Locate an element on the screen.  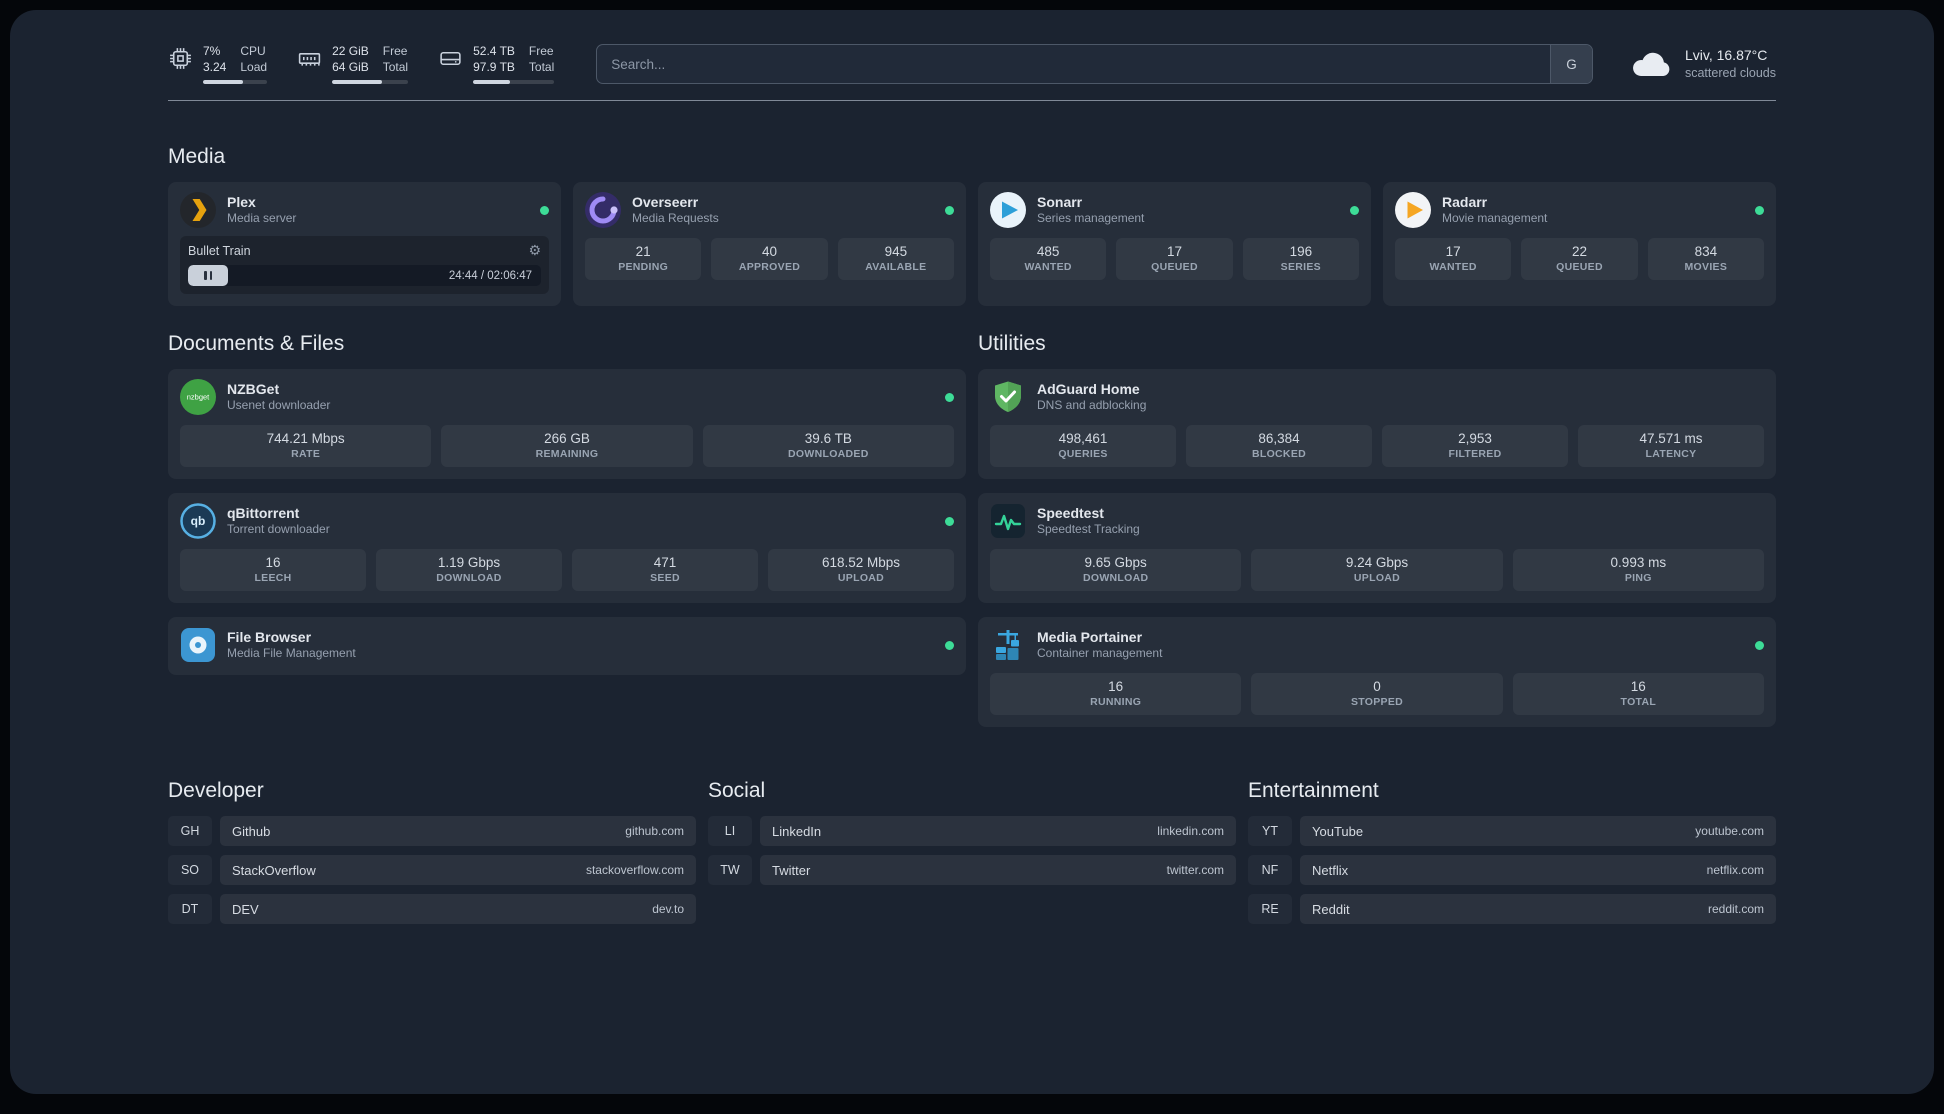
disk-usage-bar is located at coordinates (514, 81).